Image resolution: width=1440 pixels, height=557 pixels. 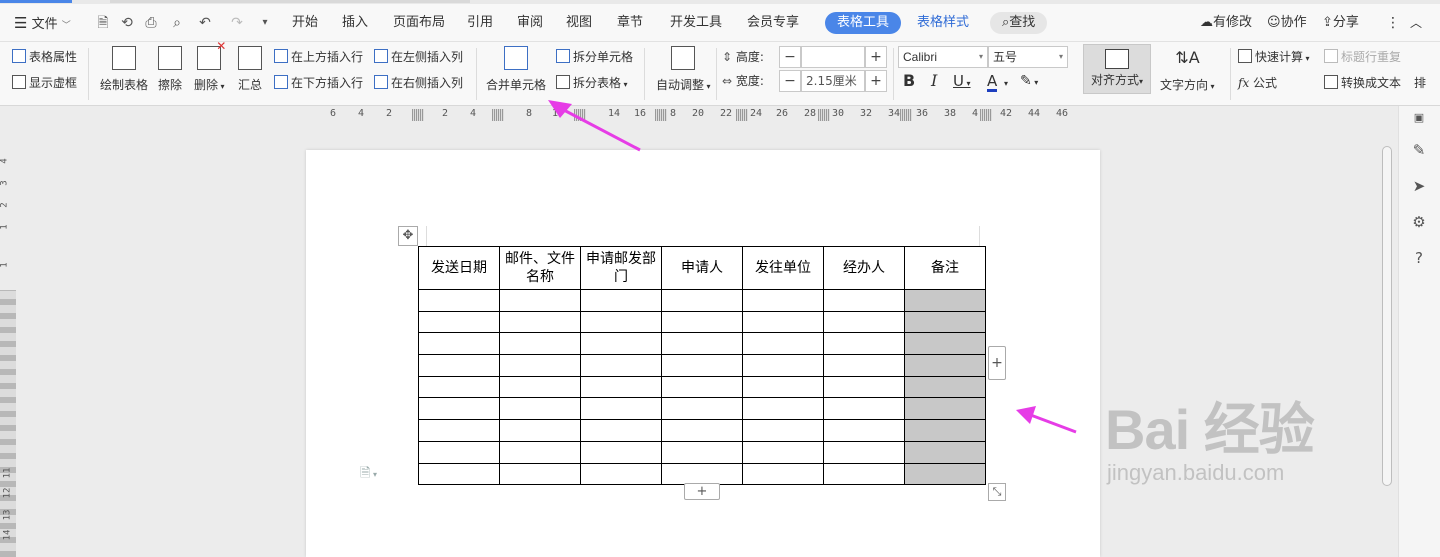 What do you see at coordinates (1006, 84) in the screenshot?
I see `chevron-down-icon: ▾` at bounding box center [1006, 84].